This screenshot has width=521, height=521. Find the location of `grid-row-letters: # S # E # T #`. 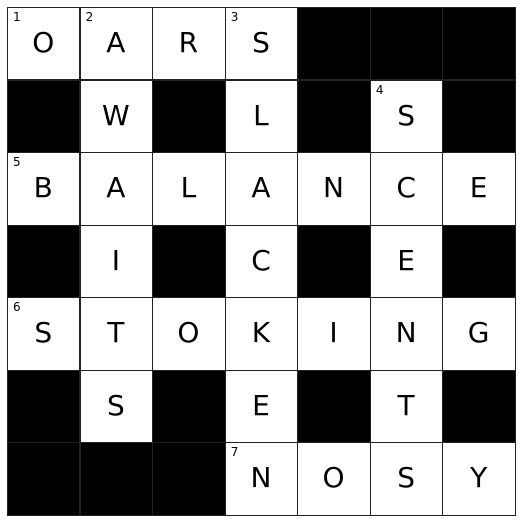

grid-row-letters: # S # E # T # is located at coordinates (261, 406).